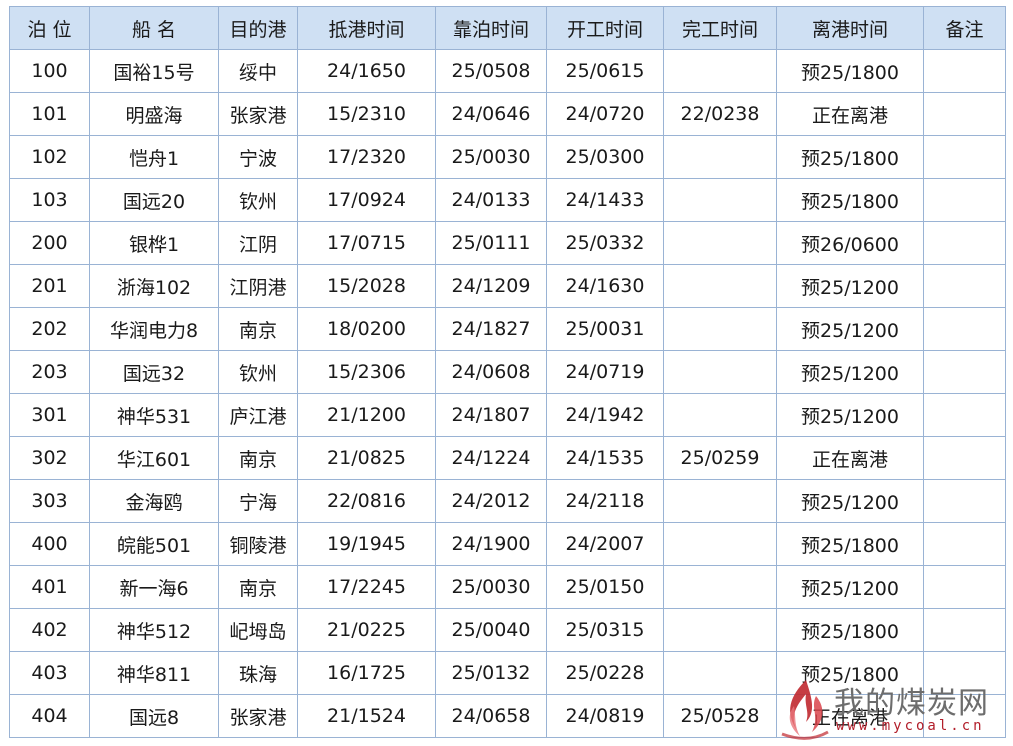  I want to click on cell-destination: 宁波, so click(258, 157).